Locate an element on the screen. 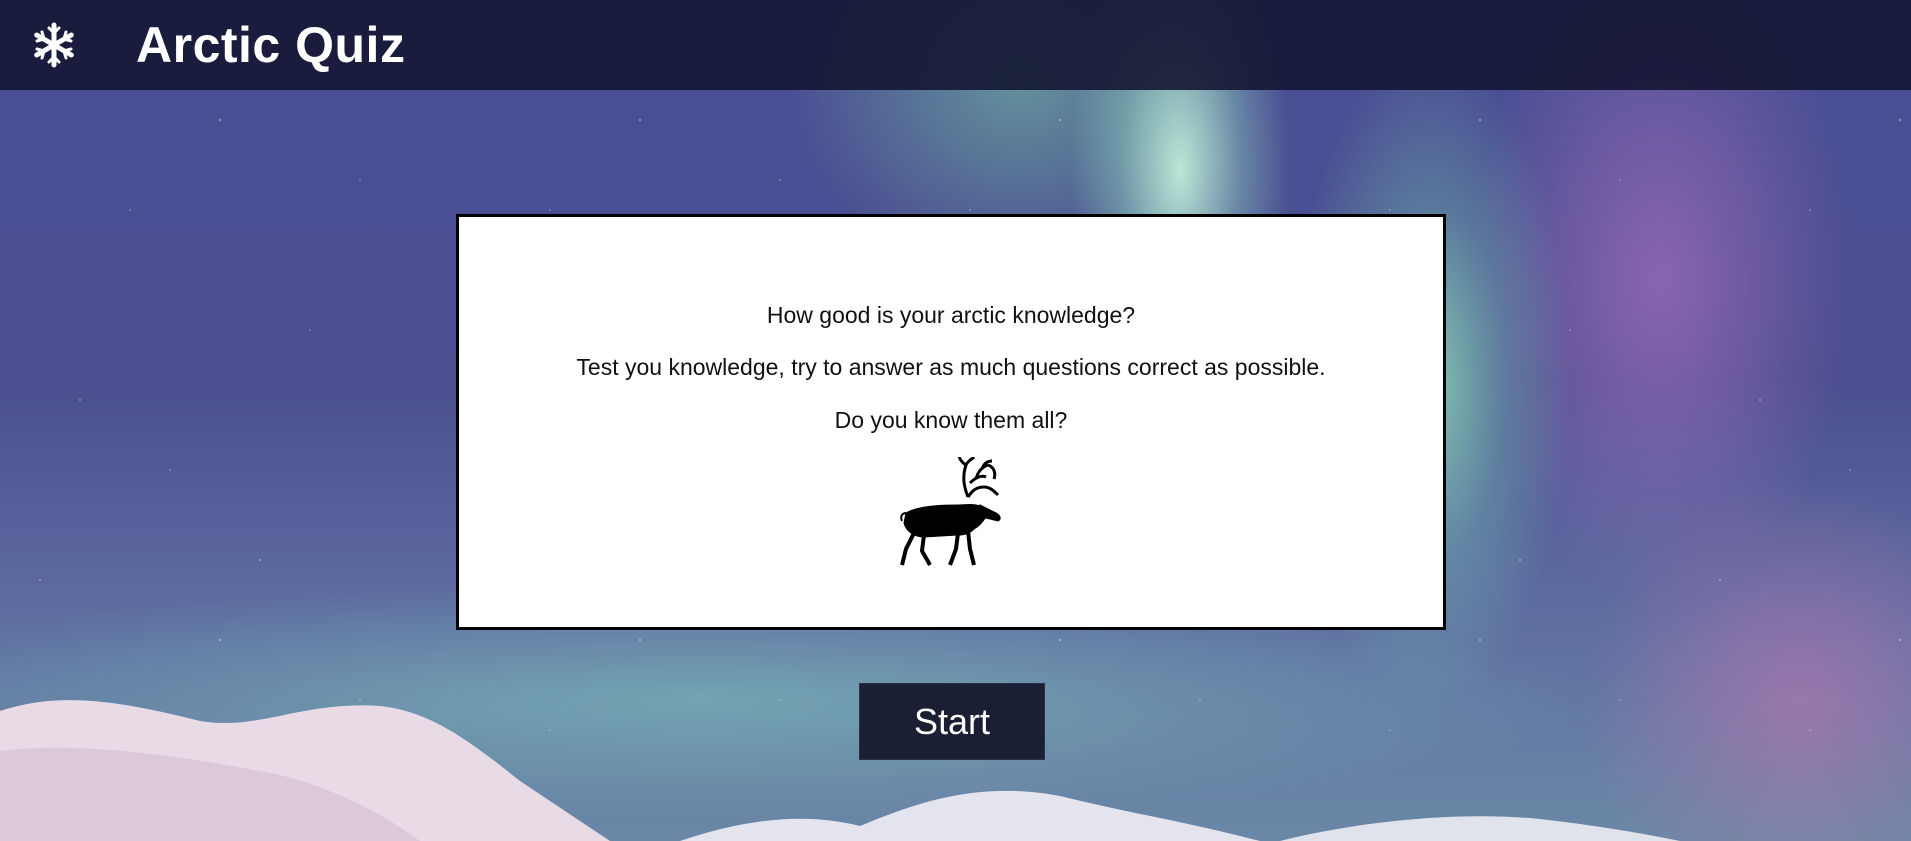  app-title: Arctic Quiz is located at coordinates (271, 45).